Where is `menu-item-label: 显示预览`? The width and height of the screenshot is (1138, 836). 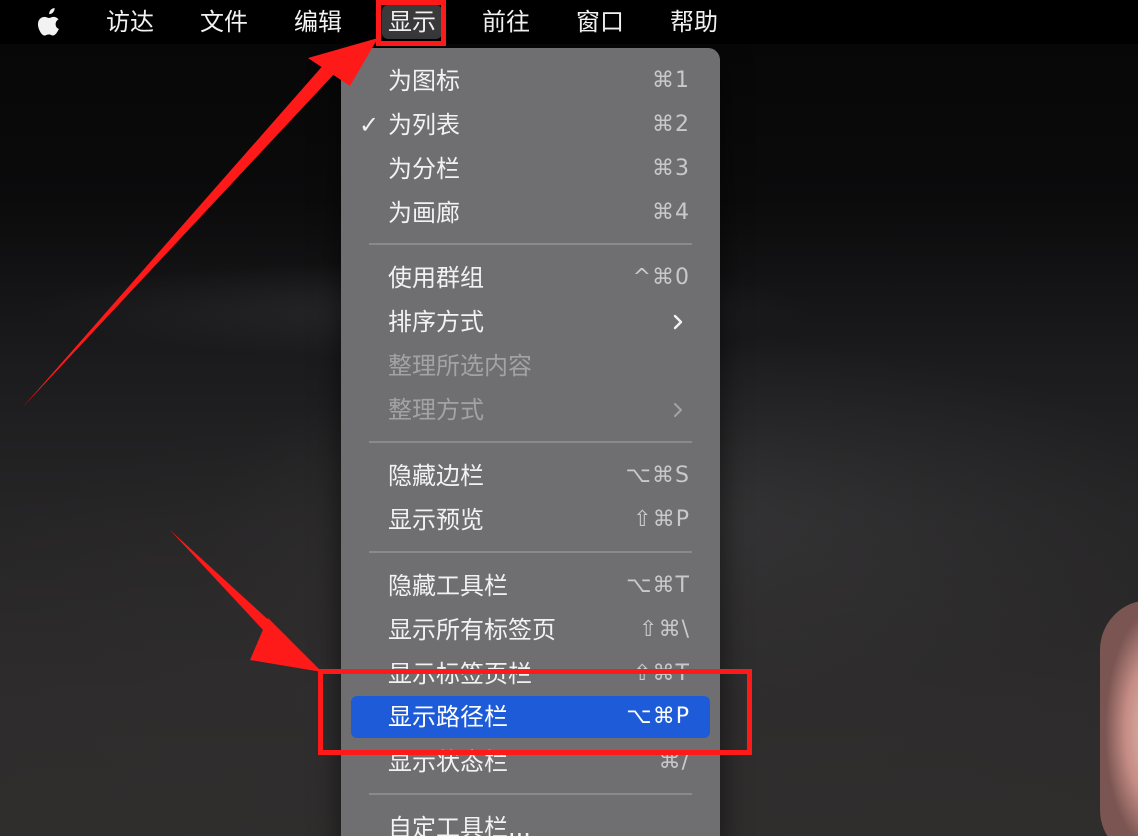
menu-item-label: 显示预览 is located at coordinates (436, 520).